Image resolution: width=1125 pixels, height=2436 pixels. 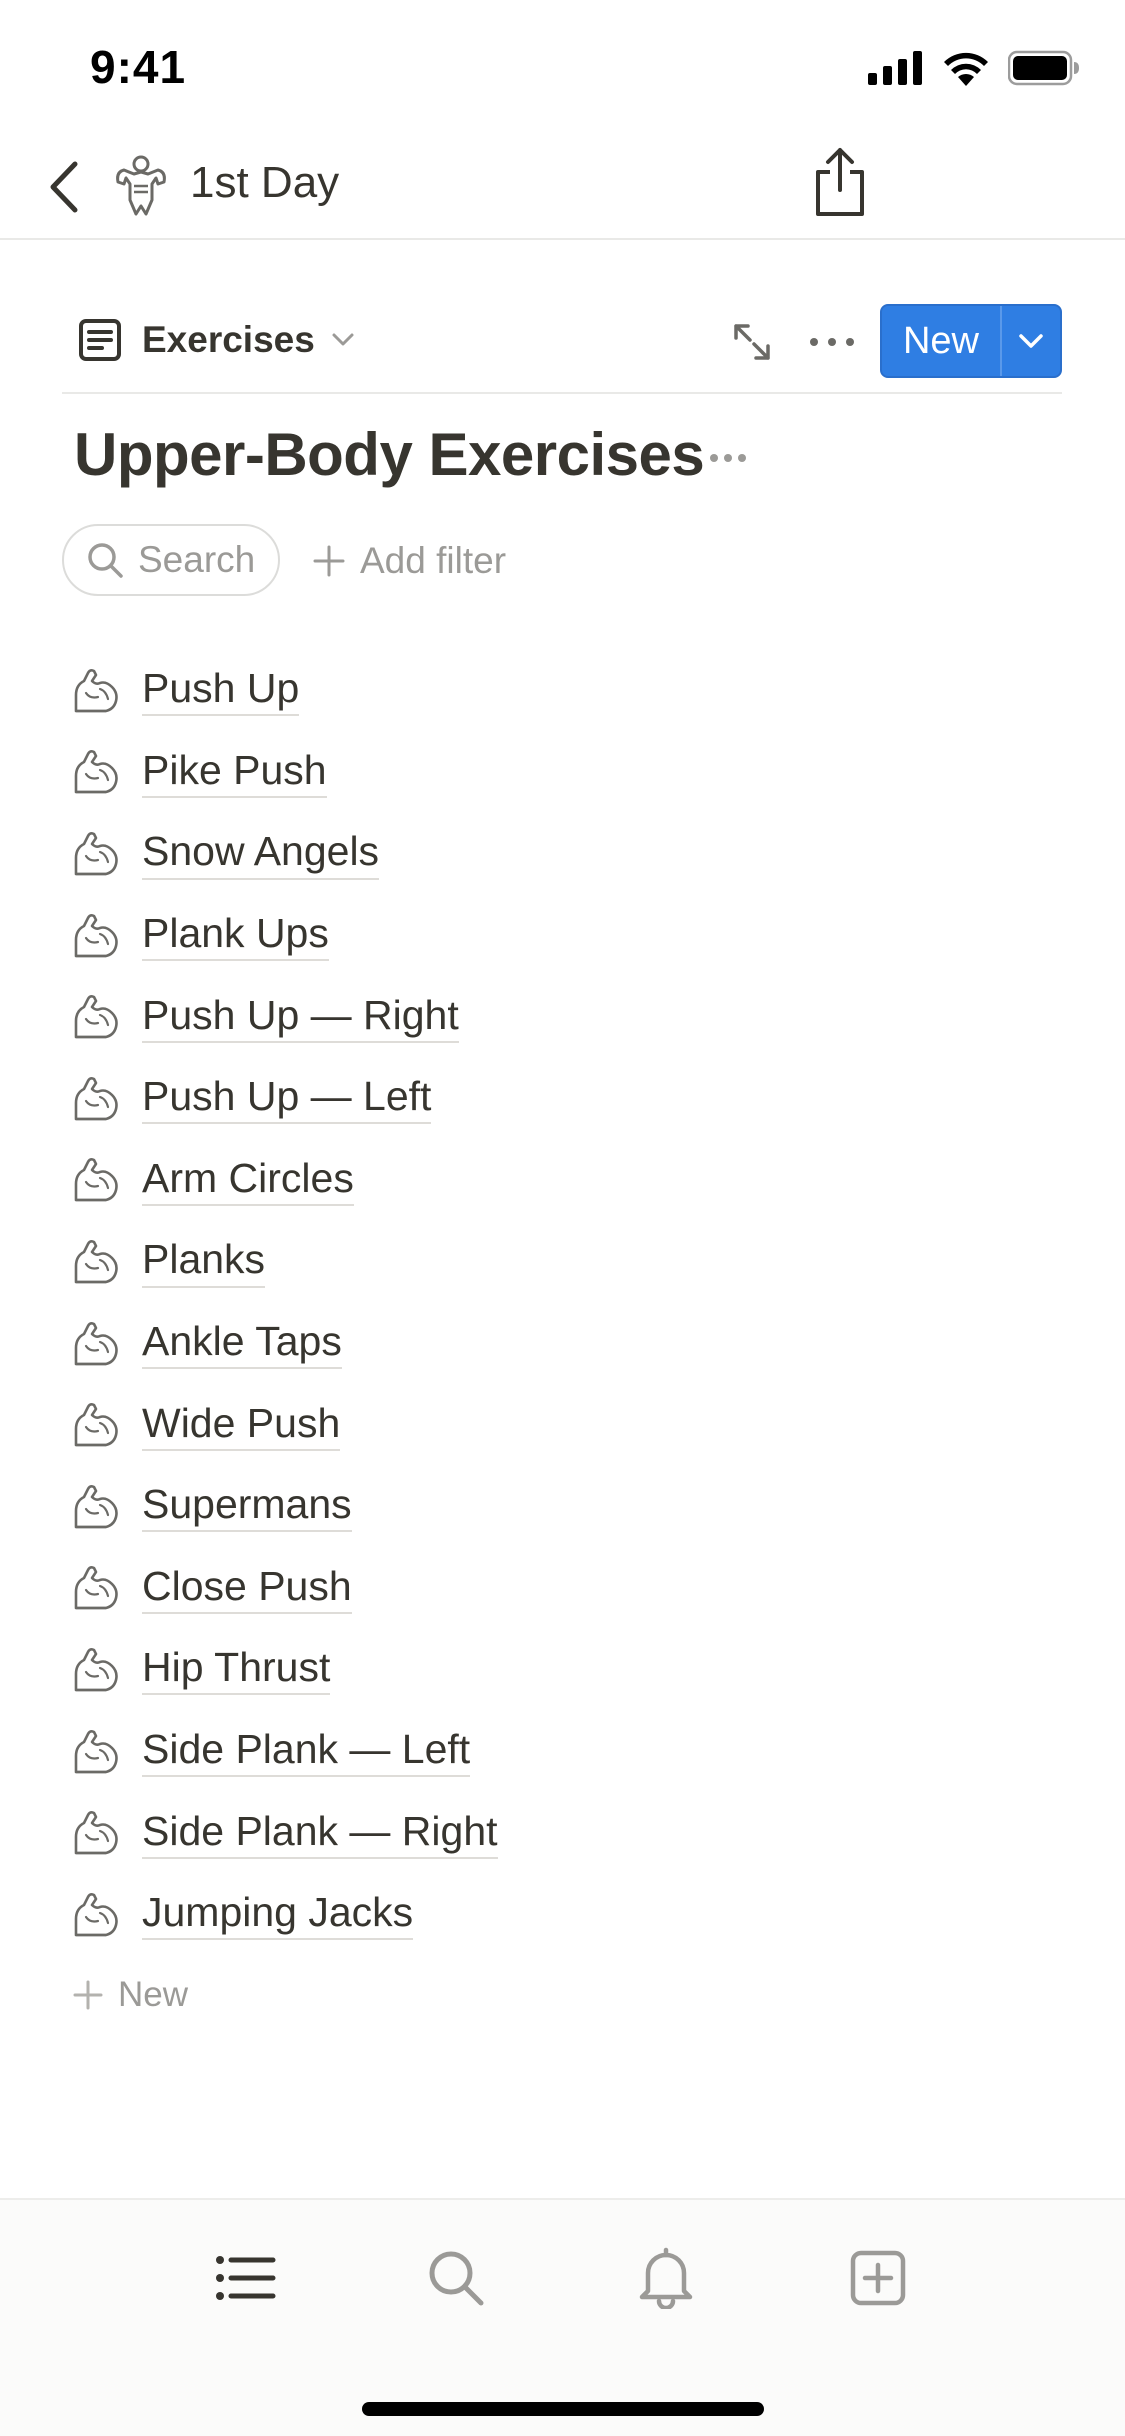 I want to click on nav-bar: 1st Day, so click(x=562, y=190).